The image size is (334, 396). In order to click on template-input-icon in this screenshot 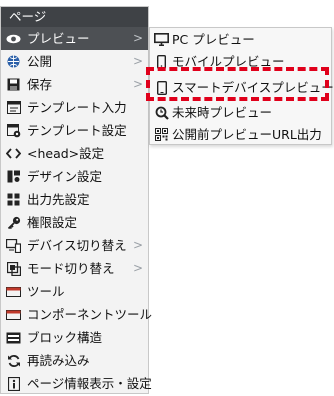, I will do `click(13, 107)`.